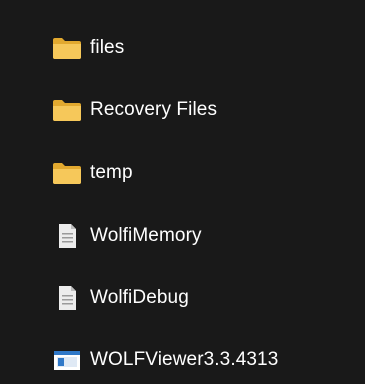 The height and width of the screenshot is (384, 365). Describe the element at coordinates (139, 297) in the screenshot. I see `item-label: WolfiDebug` at that location.